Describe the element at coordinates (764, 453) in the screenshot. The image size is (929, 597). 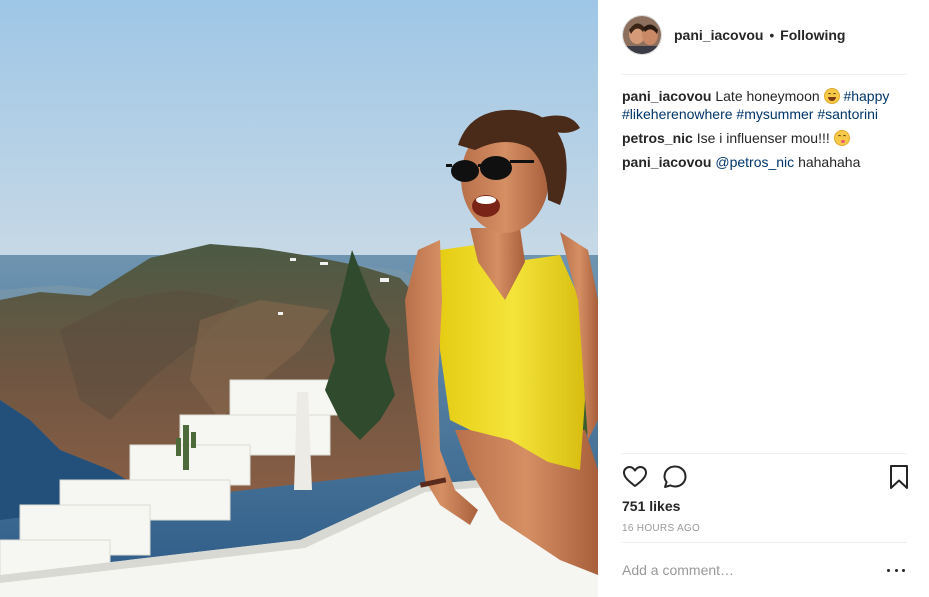
I see `actions-divider` at that location.